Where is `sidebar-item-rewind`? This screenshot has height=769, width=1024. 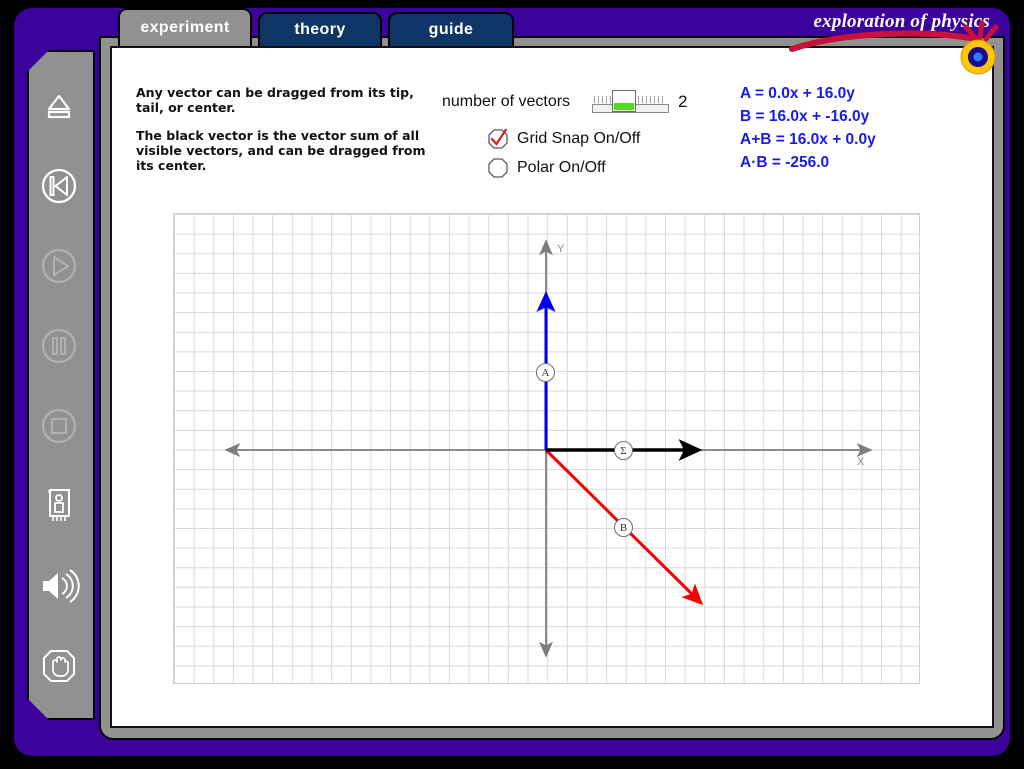 sidebar-item-rewind is located at coordinates (59, 186).